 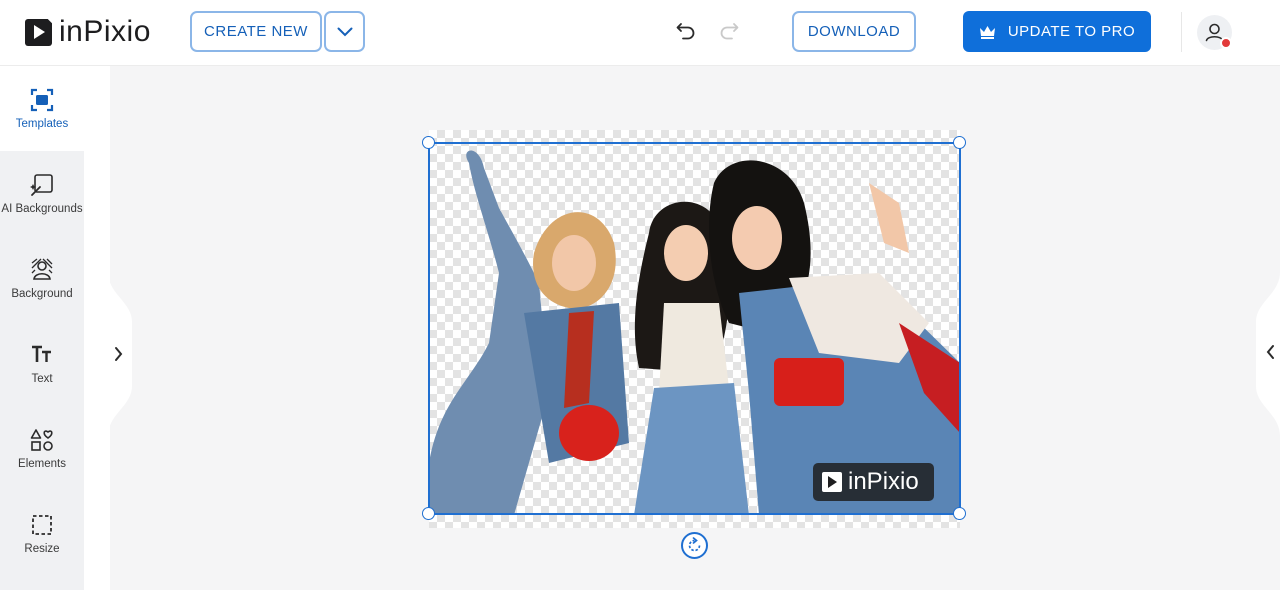 What do you see at coordinates (41, 185) in the screenshot?
I see `ai-backgrounds-icon` at bounding box center [41, 185].